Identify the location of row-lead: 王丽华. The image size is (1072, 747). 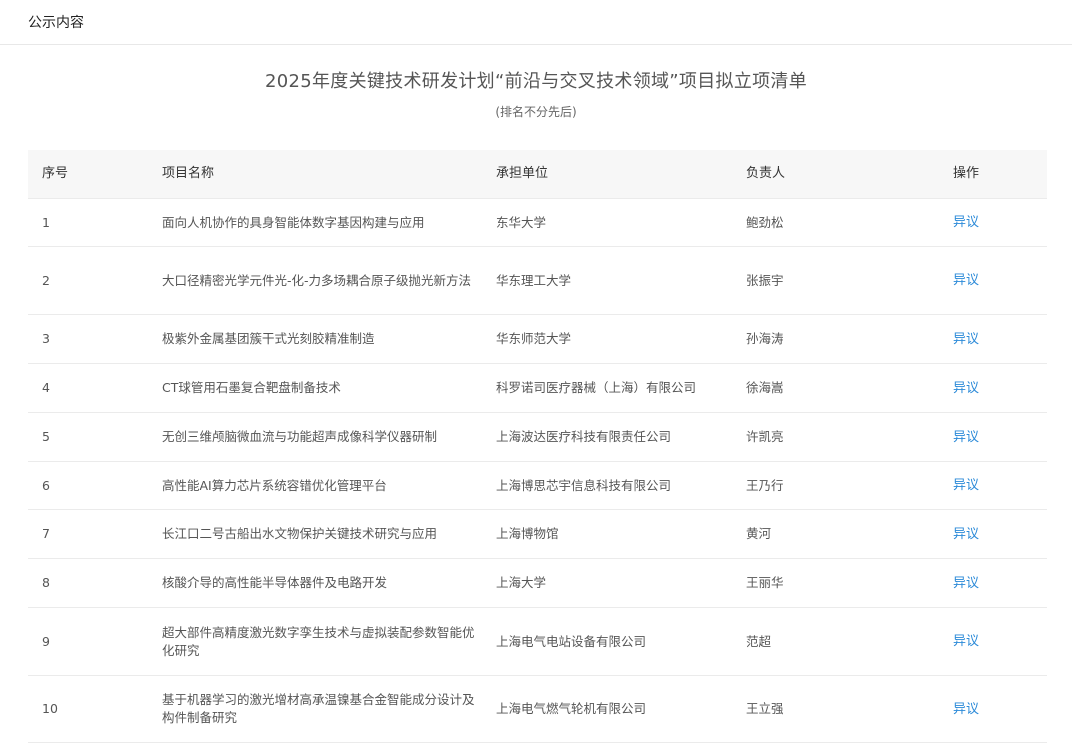
(765, 582).